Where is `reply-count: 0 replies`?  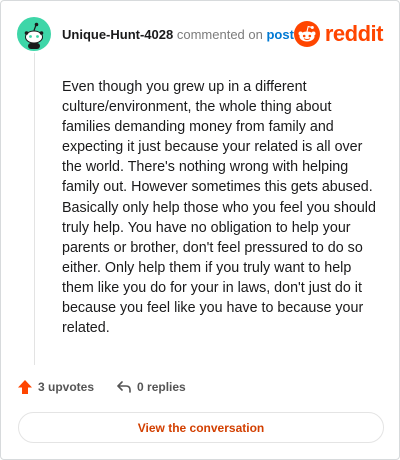 reply-count: 0 replies is located at coordinates (161, 387).